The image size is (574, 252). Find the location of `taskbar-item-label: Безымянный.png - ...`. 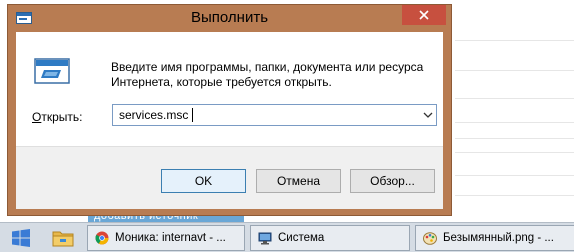

taskbar-item-label: Безымянный.png - ... is located at coordinates (498, 238).